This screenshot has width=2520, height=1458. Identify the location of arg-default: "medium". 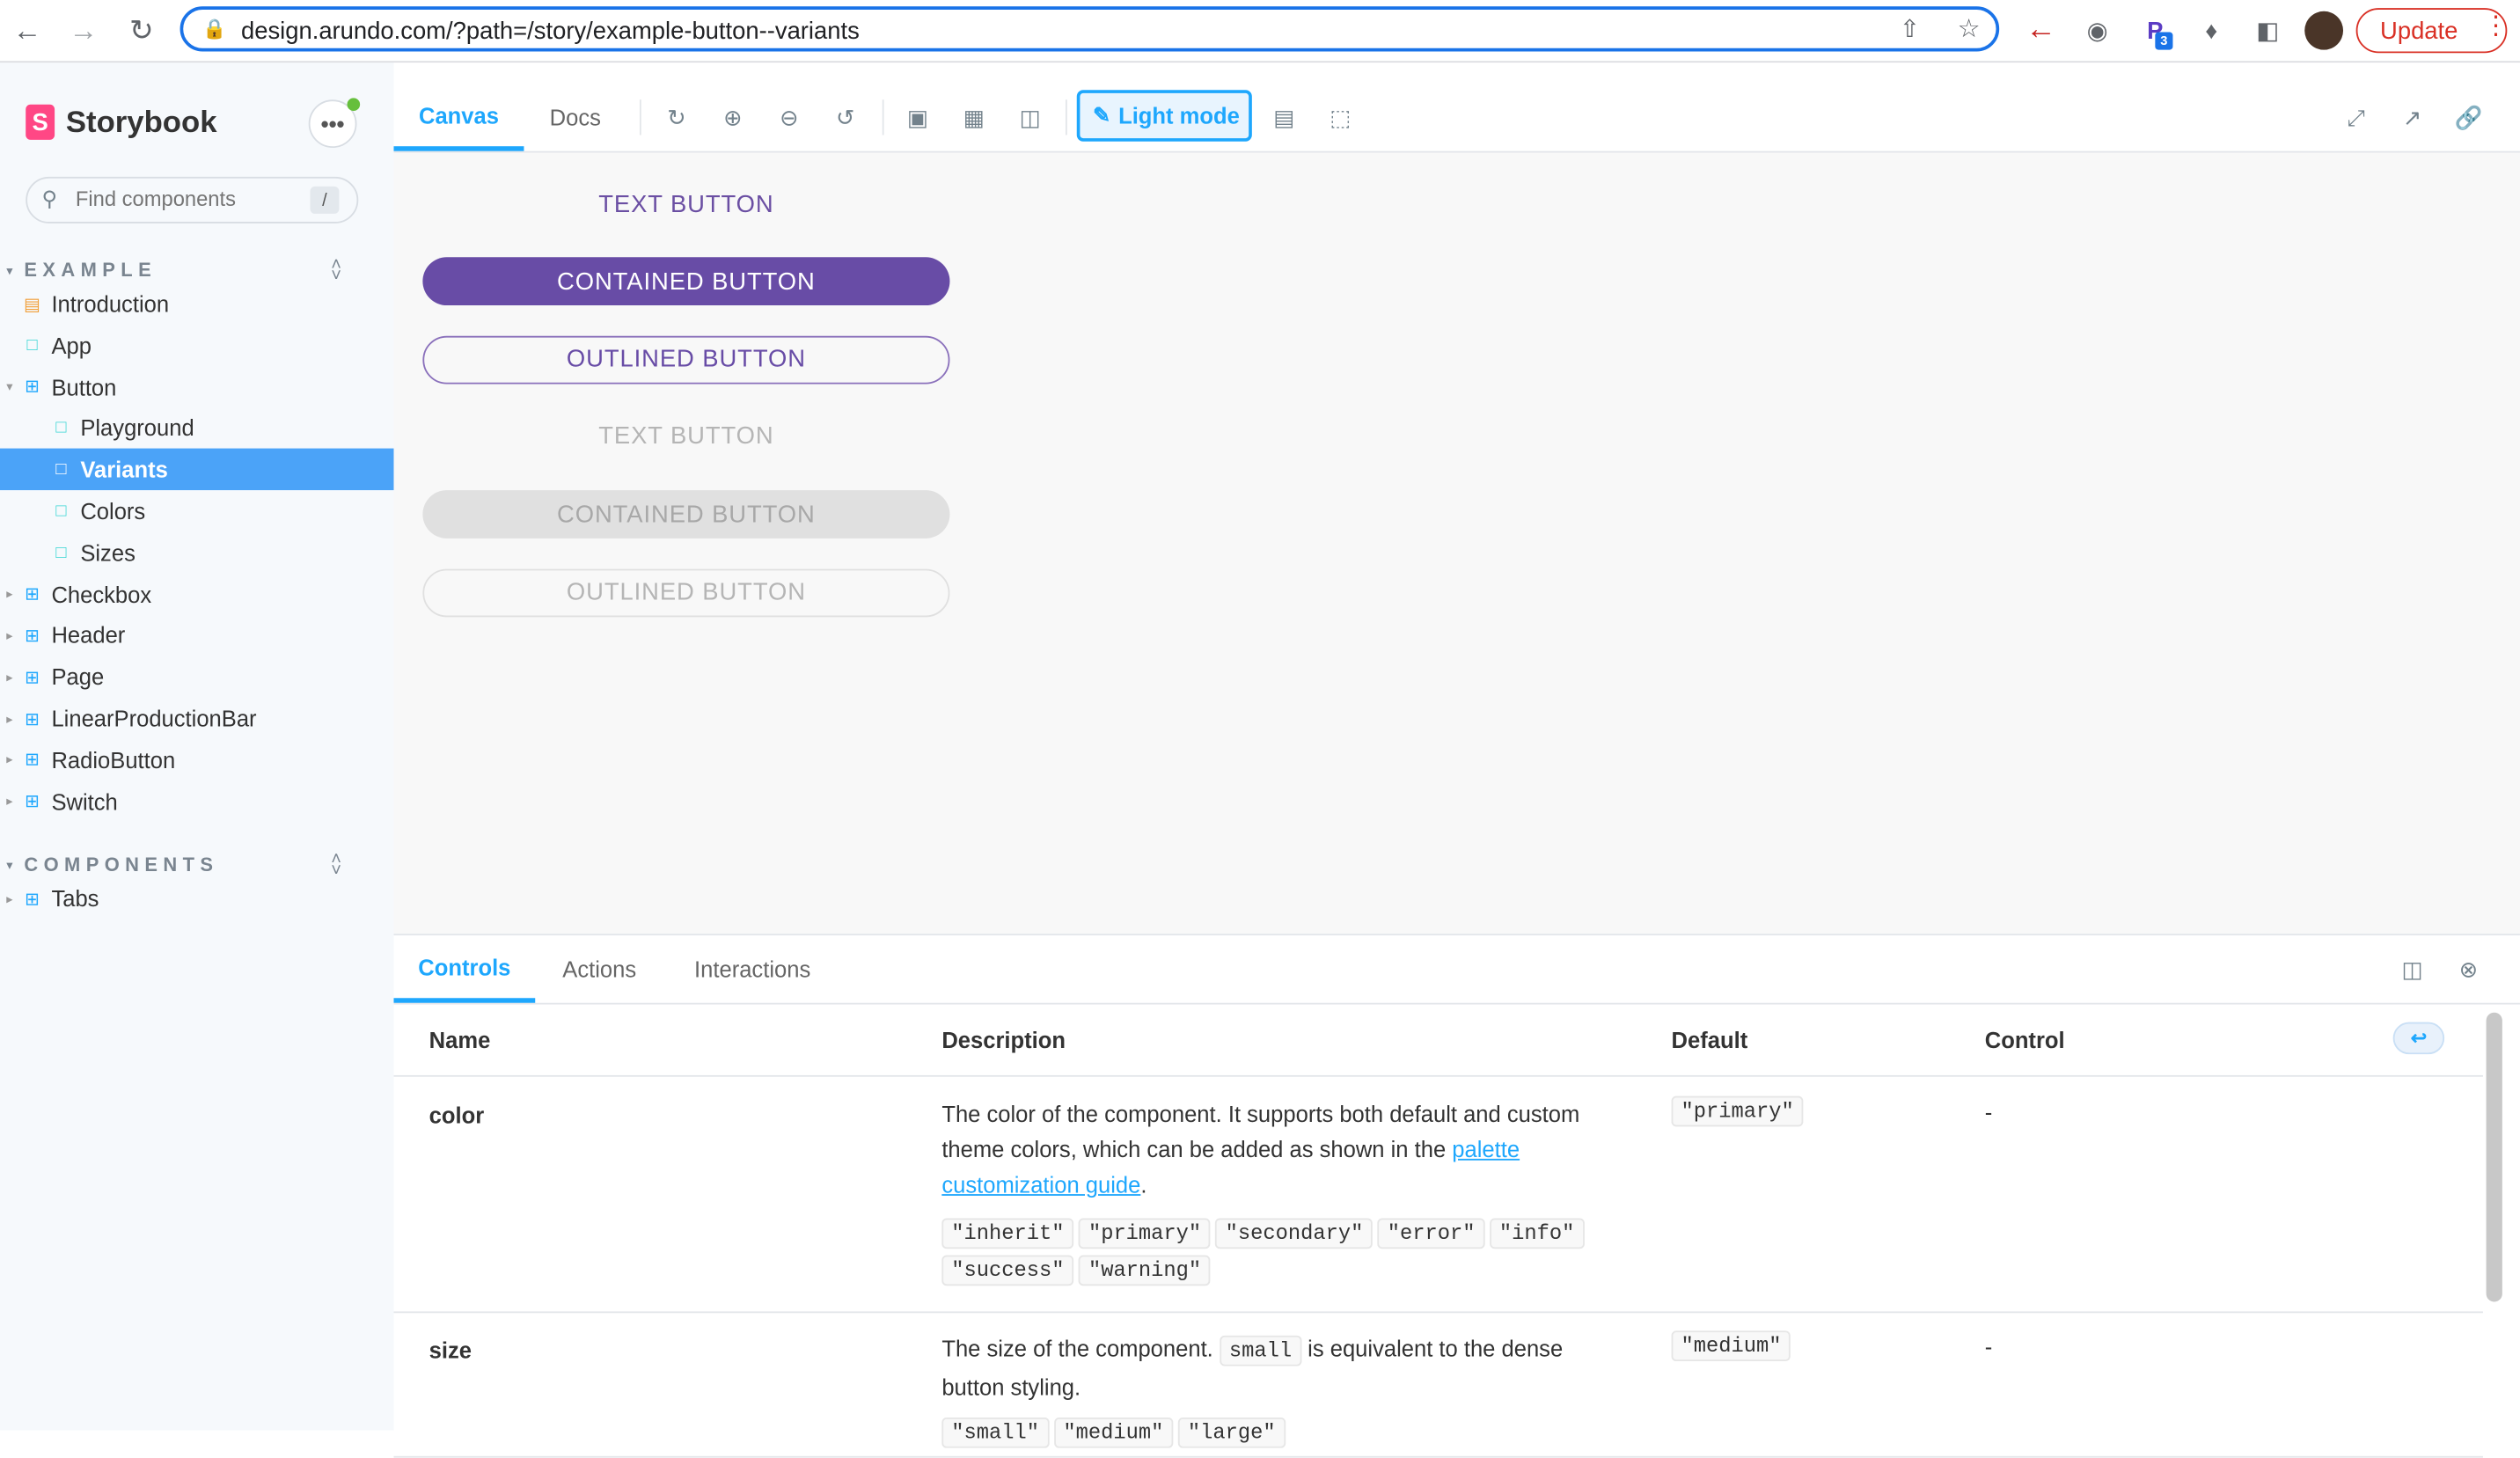
(1731, 1346).